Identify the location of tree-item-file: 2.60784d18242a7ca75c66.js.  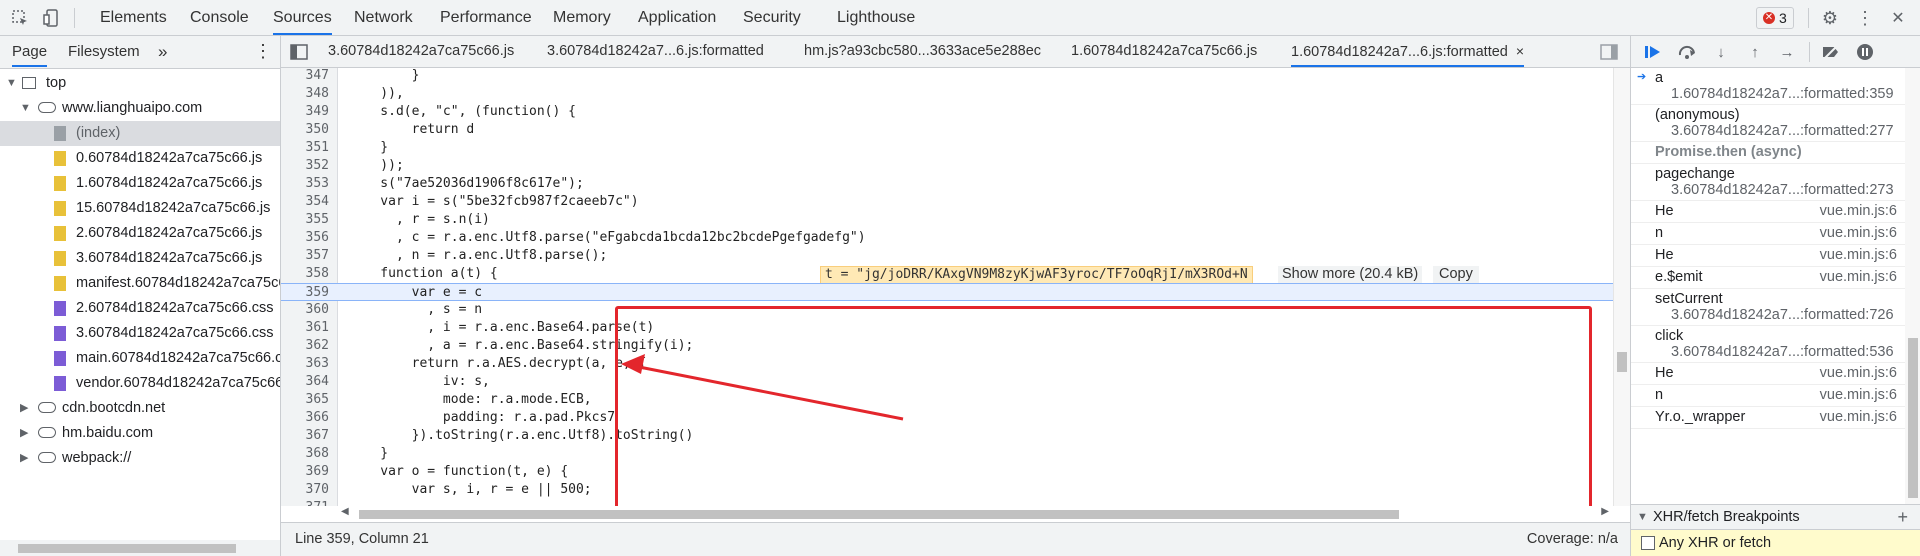
(140, 233).